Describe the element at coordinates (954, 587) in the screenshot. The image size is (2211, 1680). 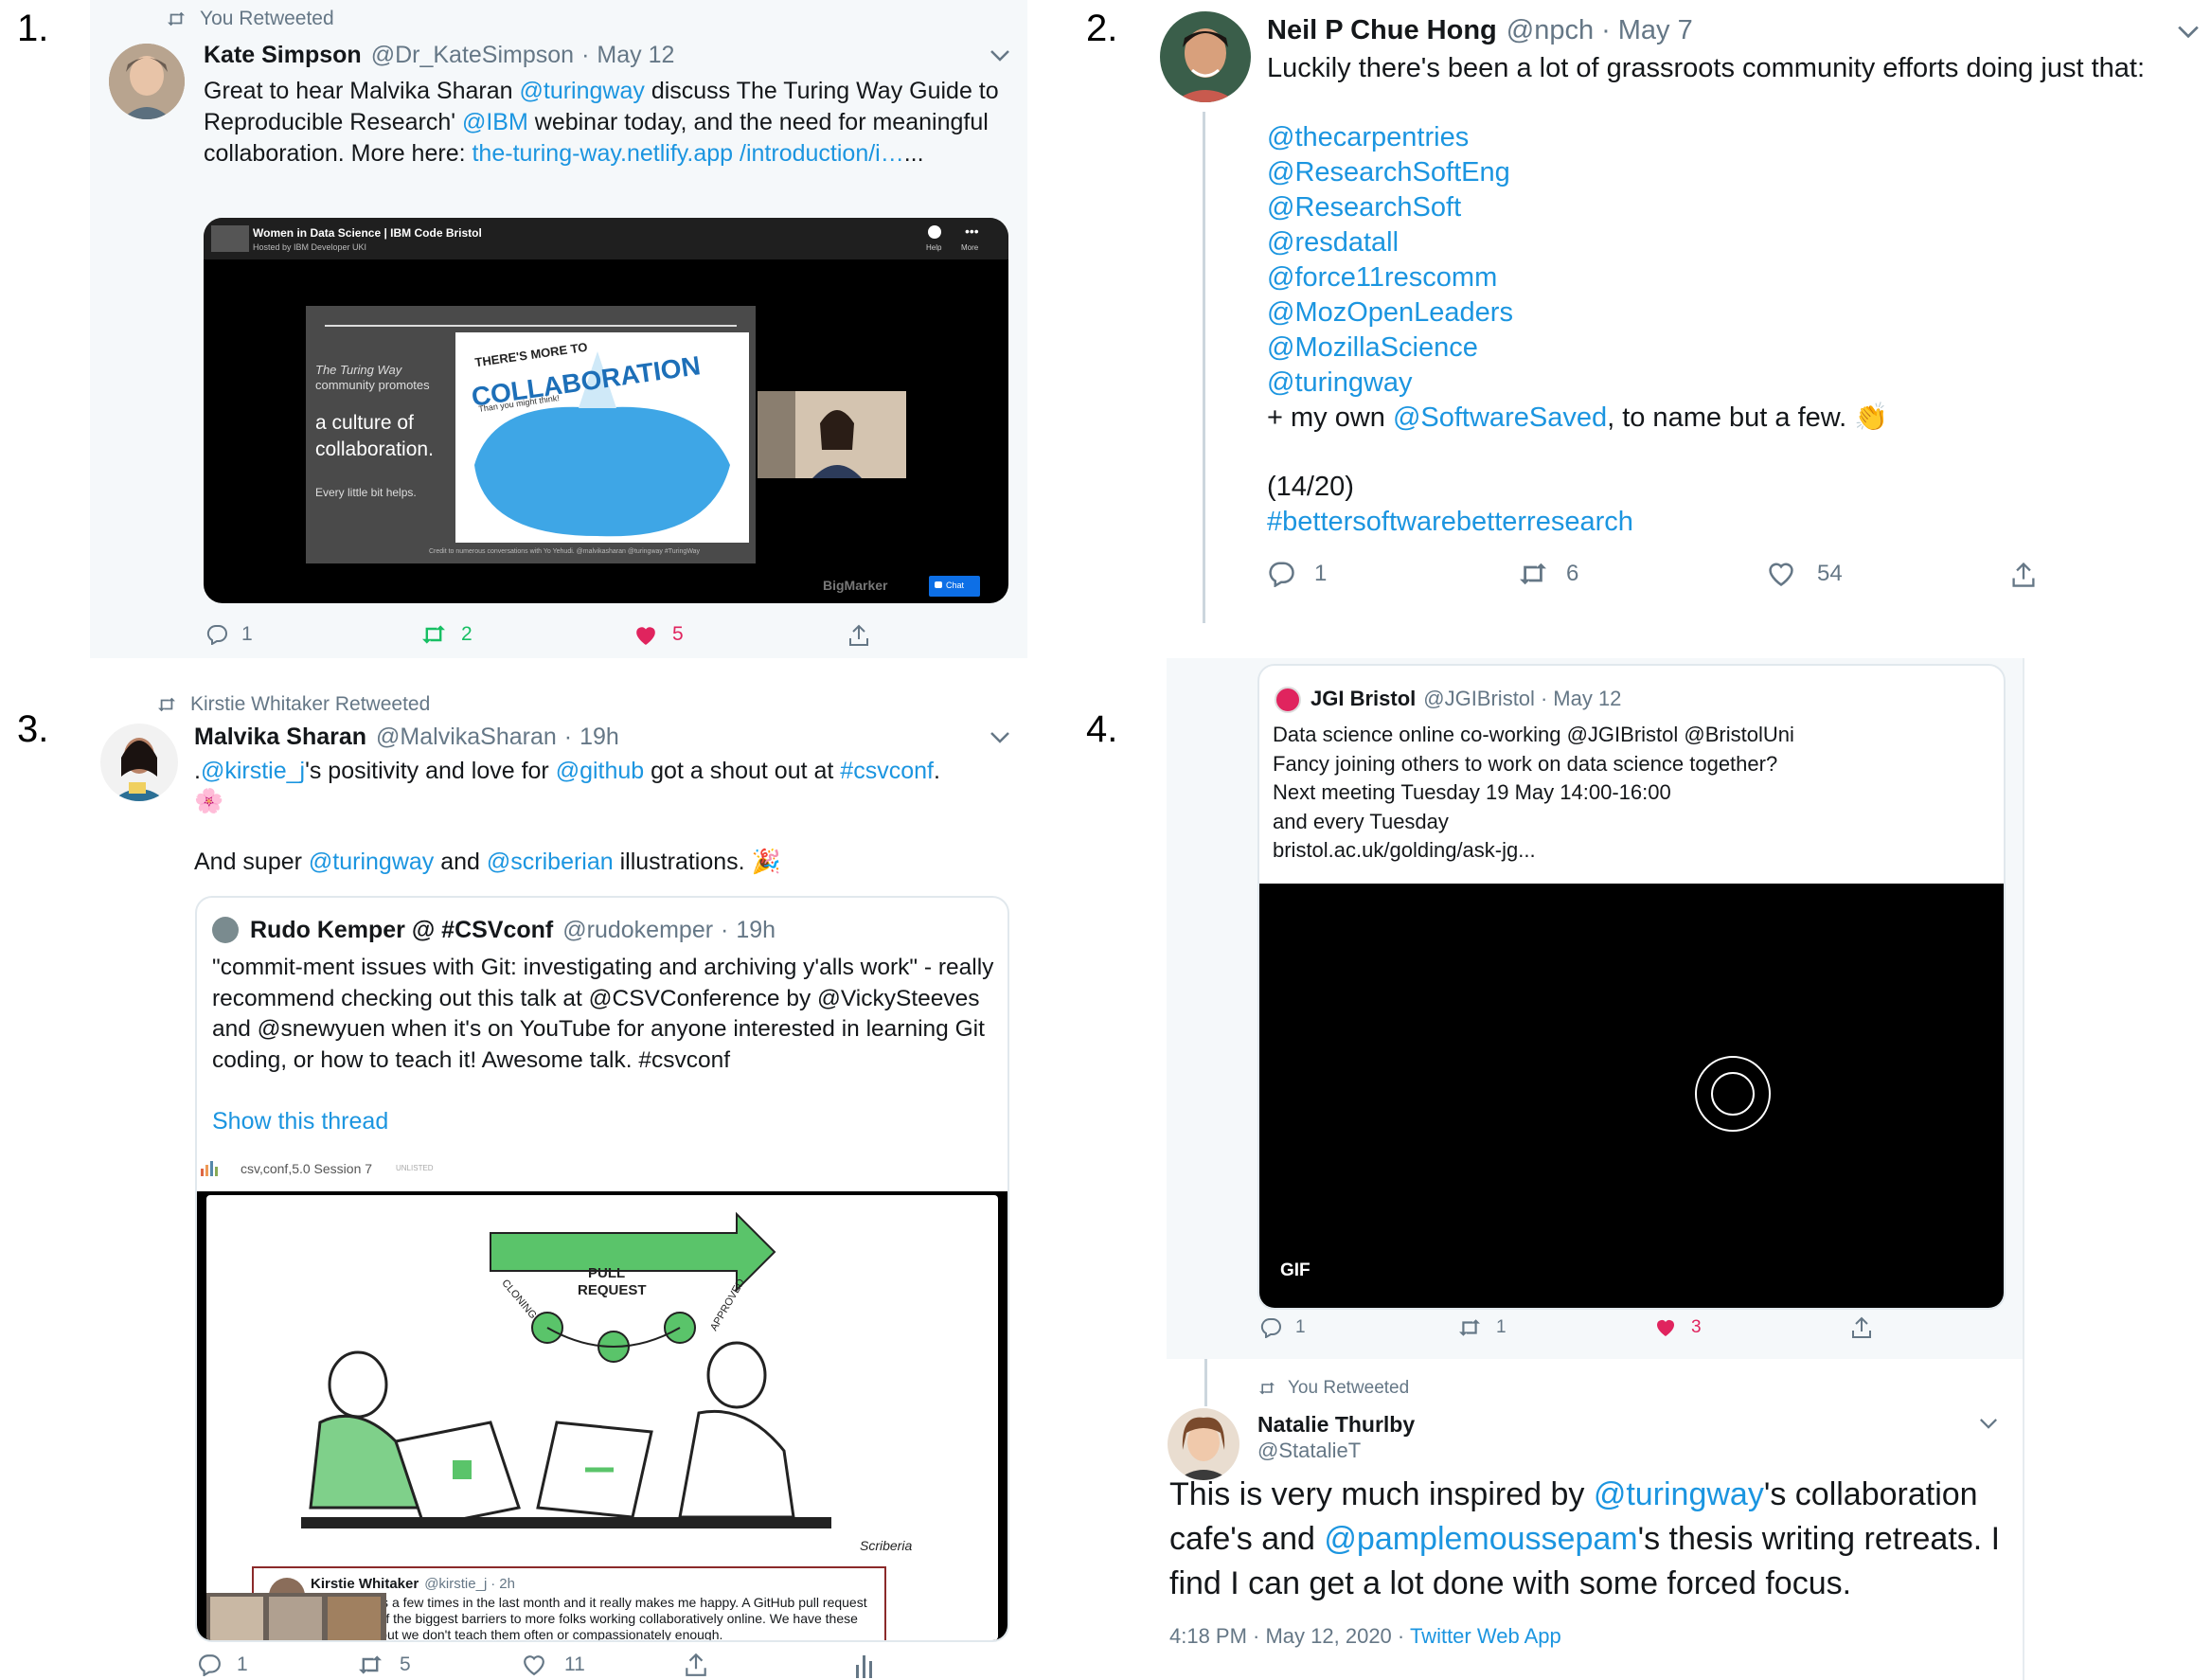
I see `chat-button: Chat` at that location.